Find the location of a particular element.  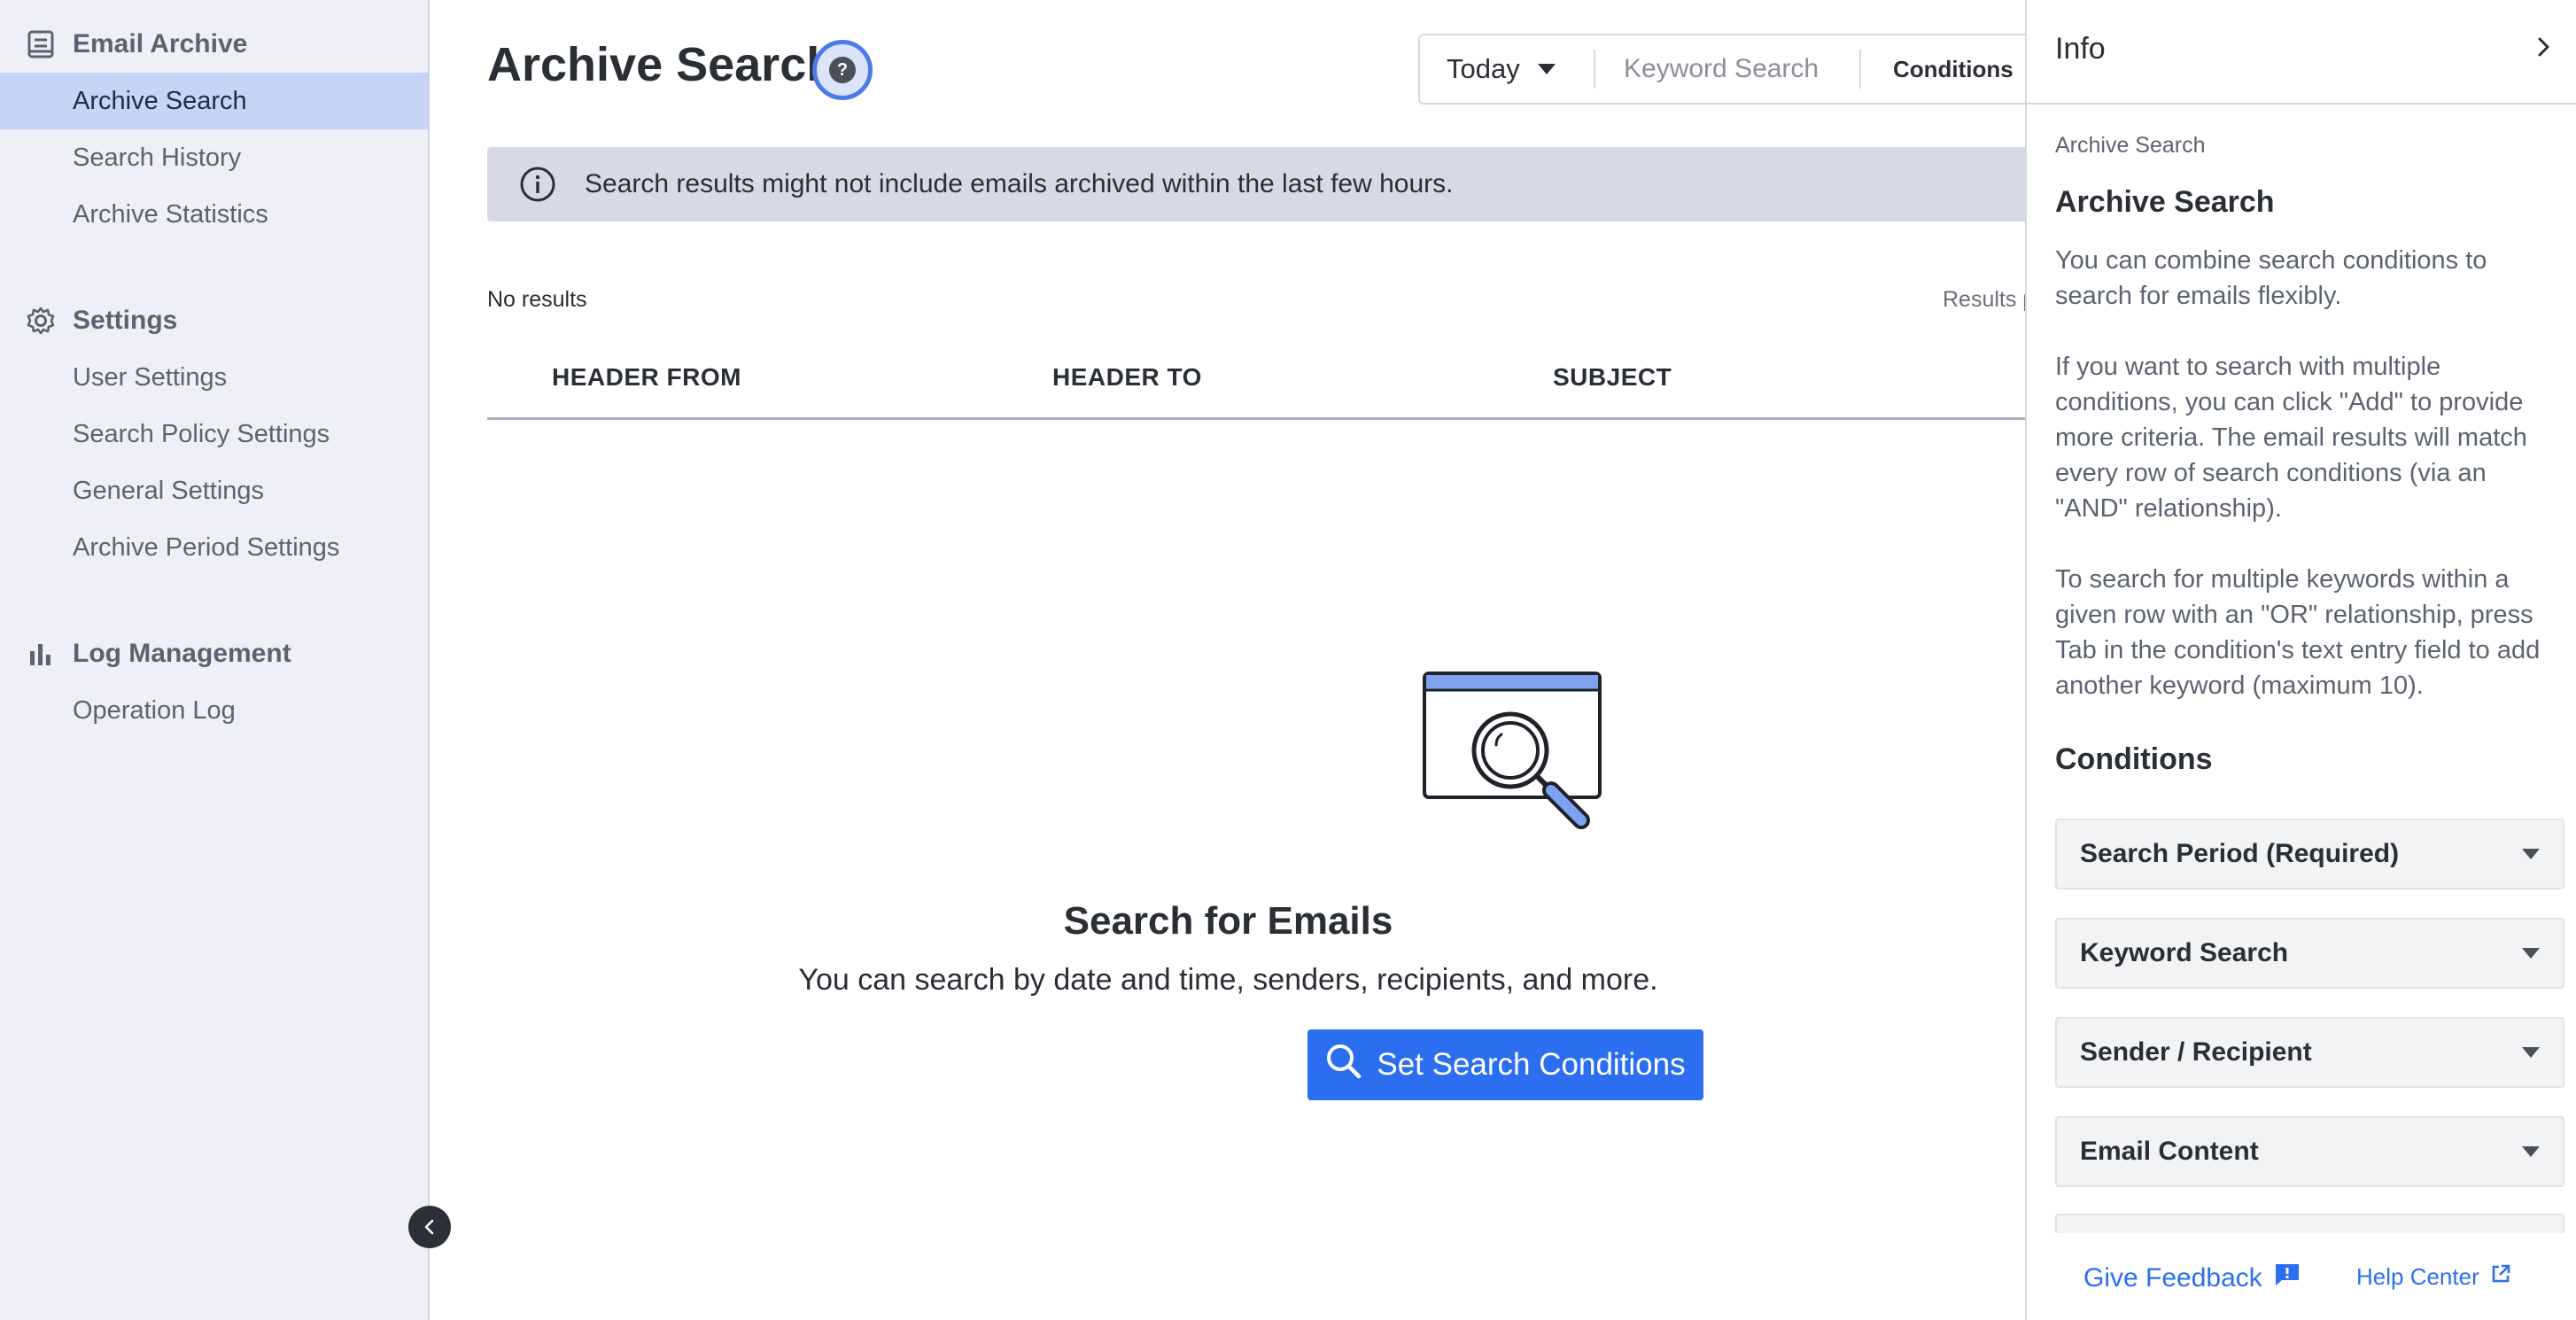

info-panel-title: Info is located at coordinates (2080, 49).